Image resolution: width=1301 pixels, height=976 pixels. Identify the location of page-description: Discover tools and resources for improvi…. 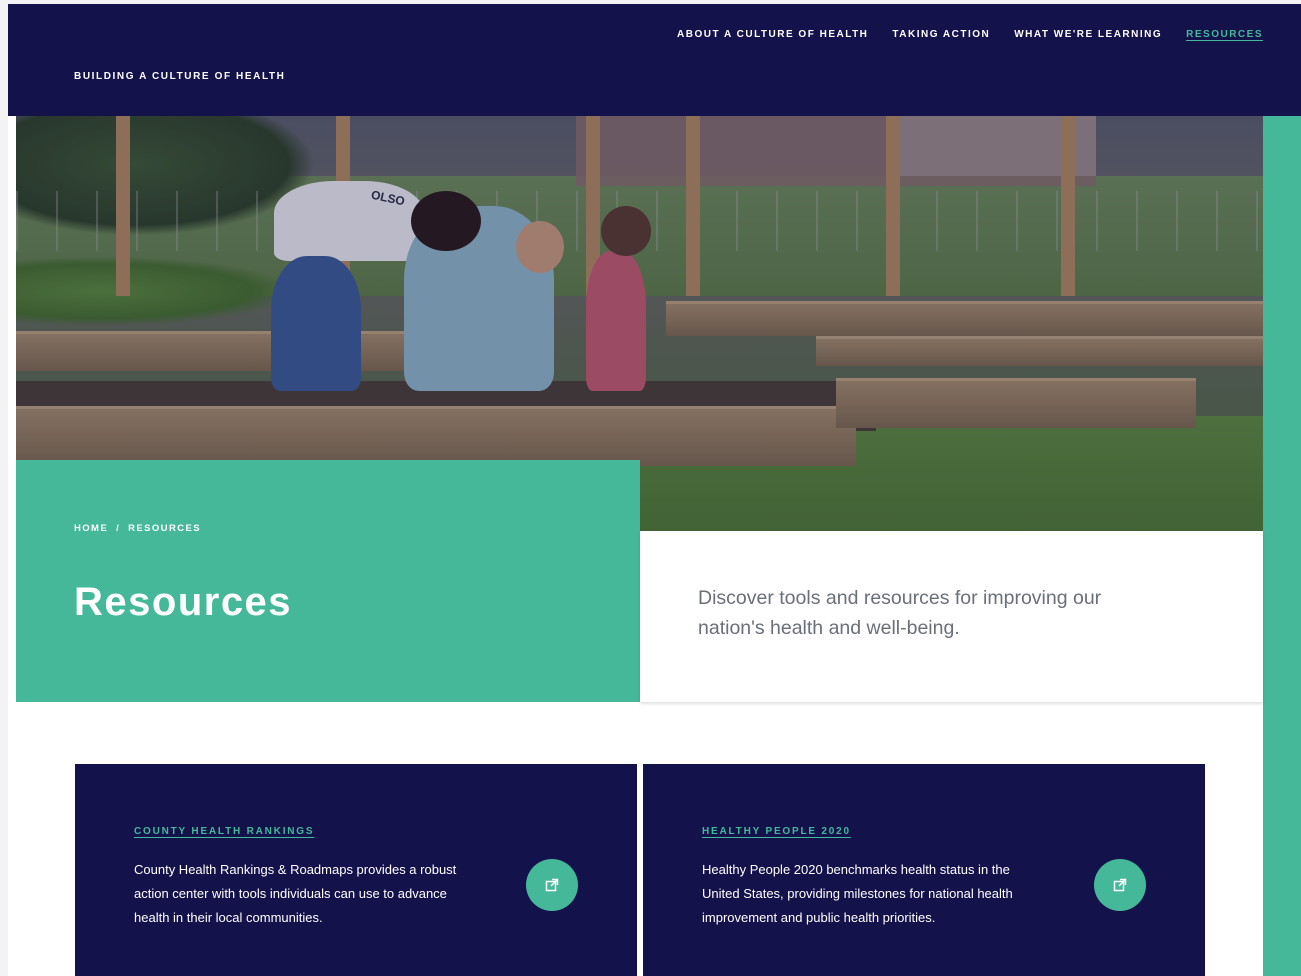
(900, 613).